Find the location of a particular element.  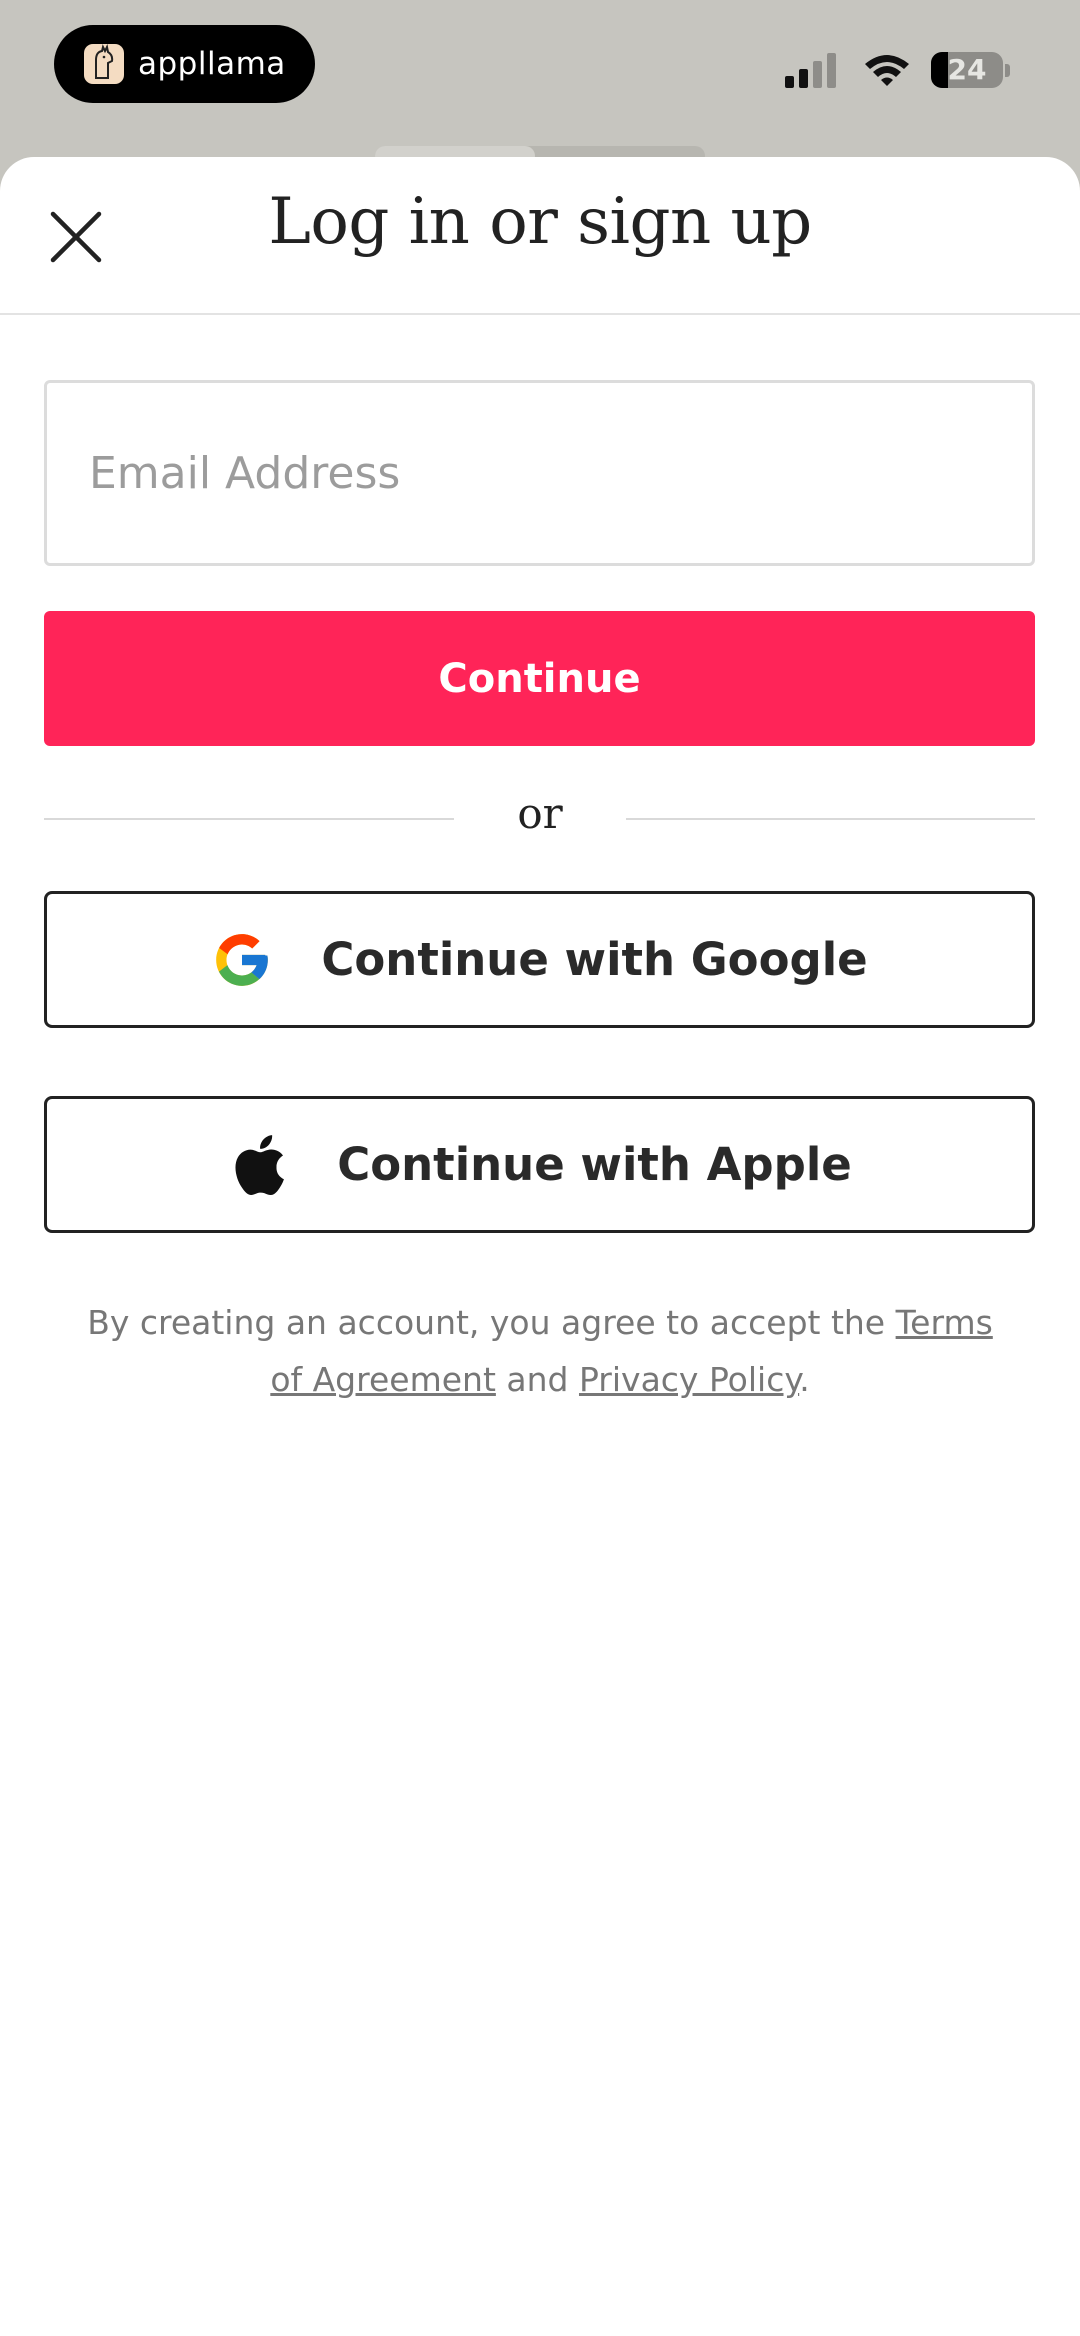

battery-icon: 24 is located at coordinates (967, 70).